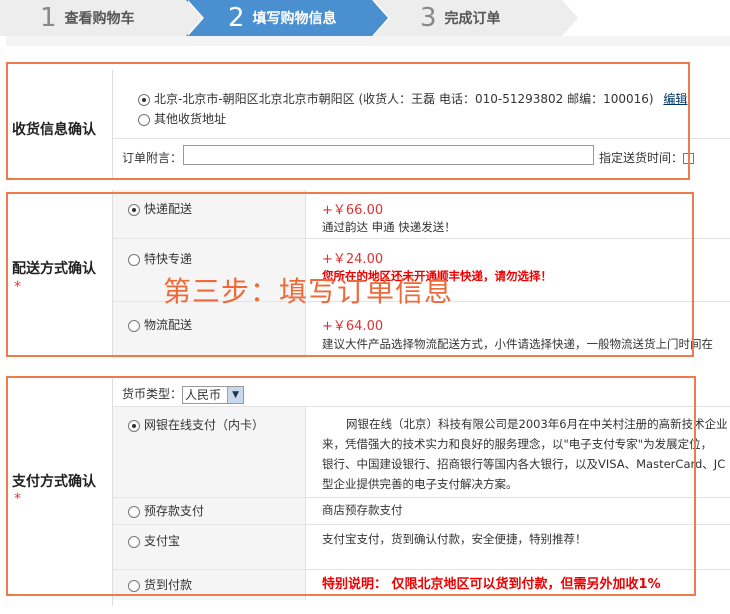 Image resolution: width=730 pixels, height=614 pixels. What do you see at coordinates (236, 18) in the screenshot?
I see `step-number: 2` at bounding box center [236, 18].